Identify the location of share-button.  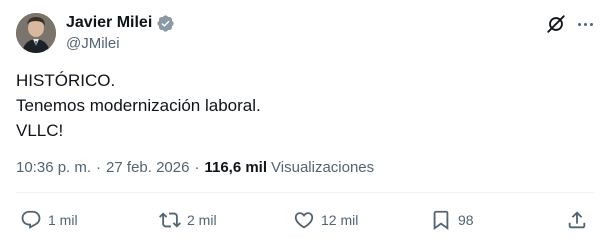
(577, 220).